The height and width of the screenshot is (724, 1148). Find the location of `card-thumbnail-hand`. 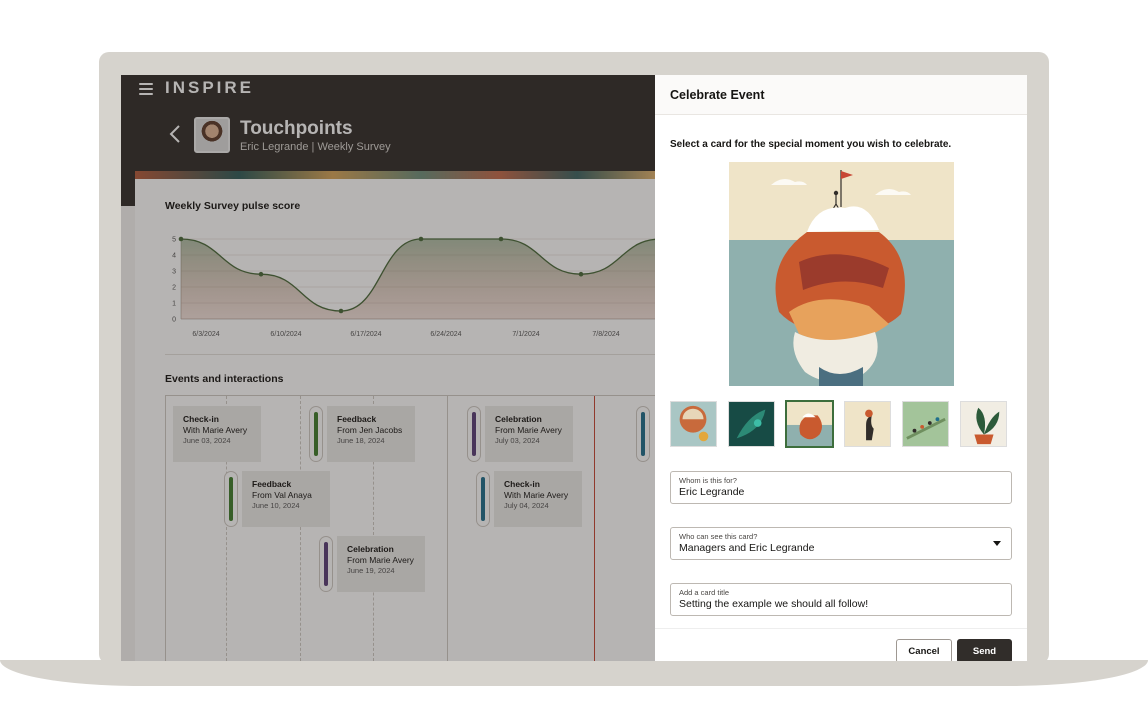

card-thumbnail-hand is located at coordinates (867, 424).